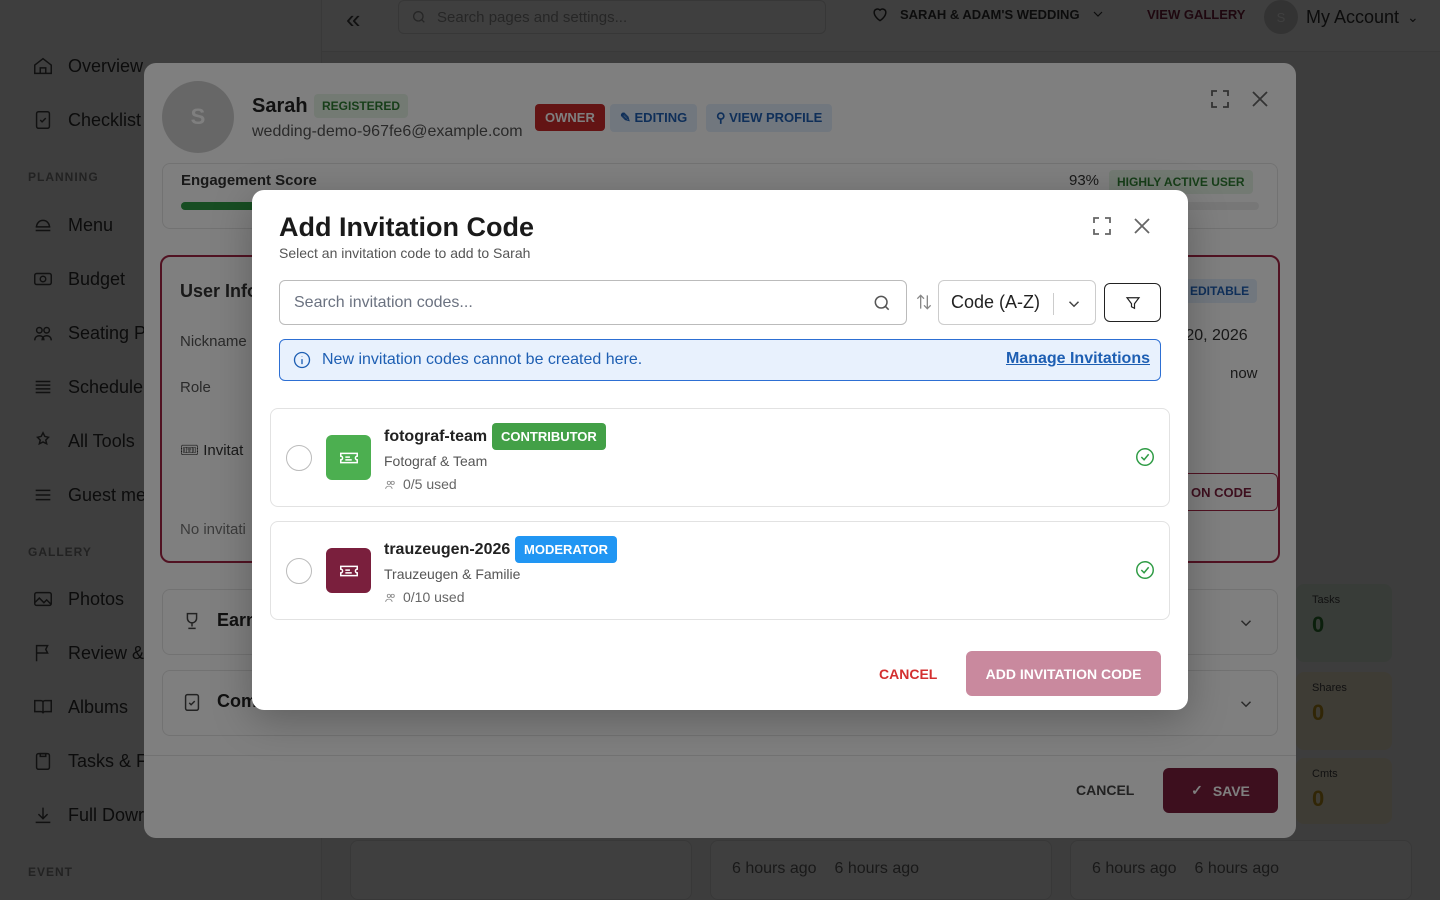 The width and height of the screenshot is (1440, 900). I want to click on role-badge: MODERATOR, so click(566, 549).